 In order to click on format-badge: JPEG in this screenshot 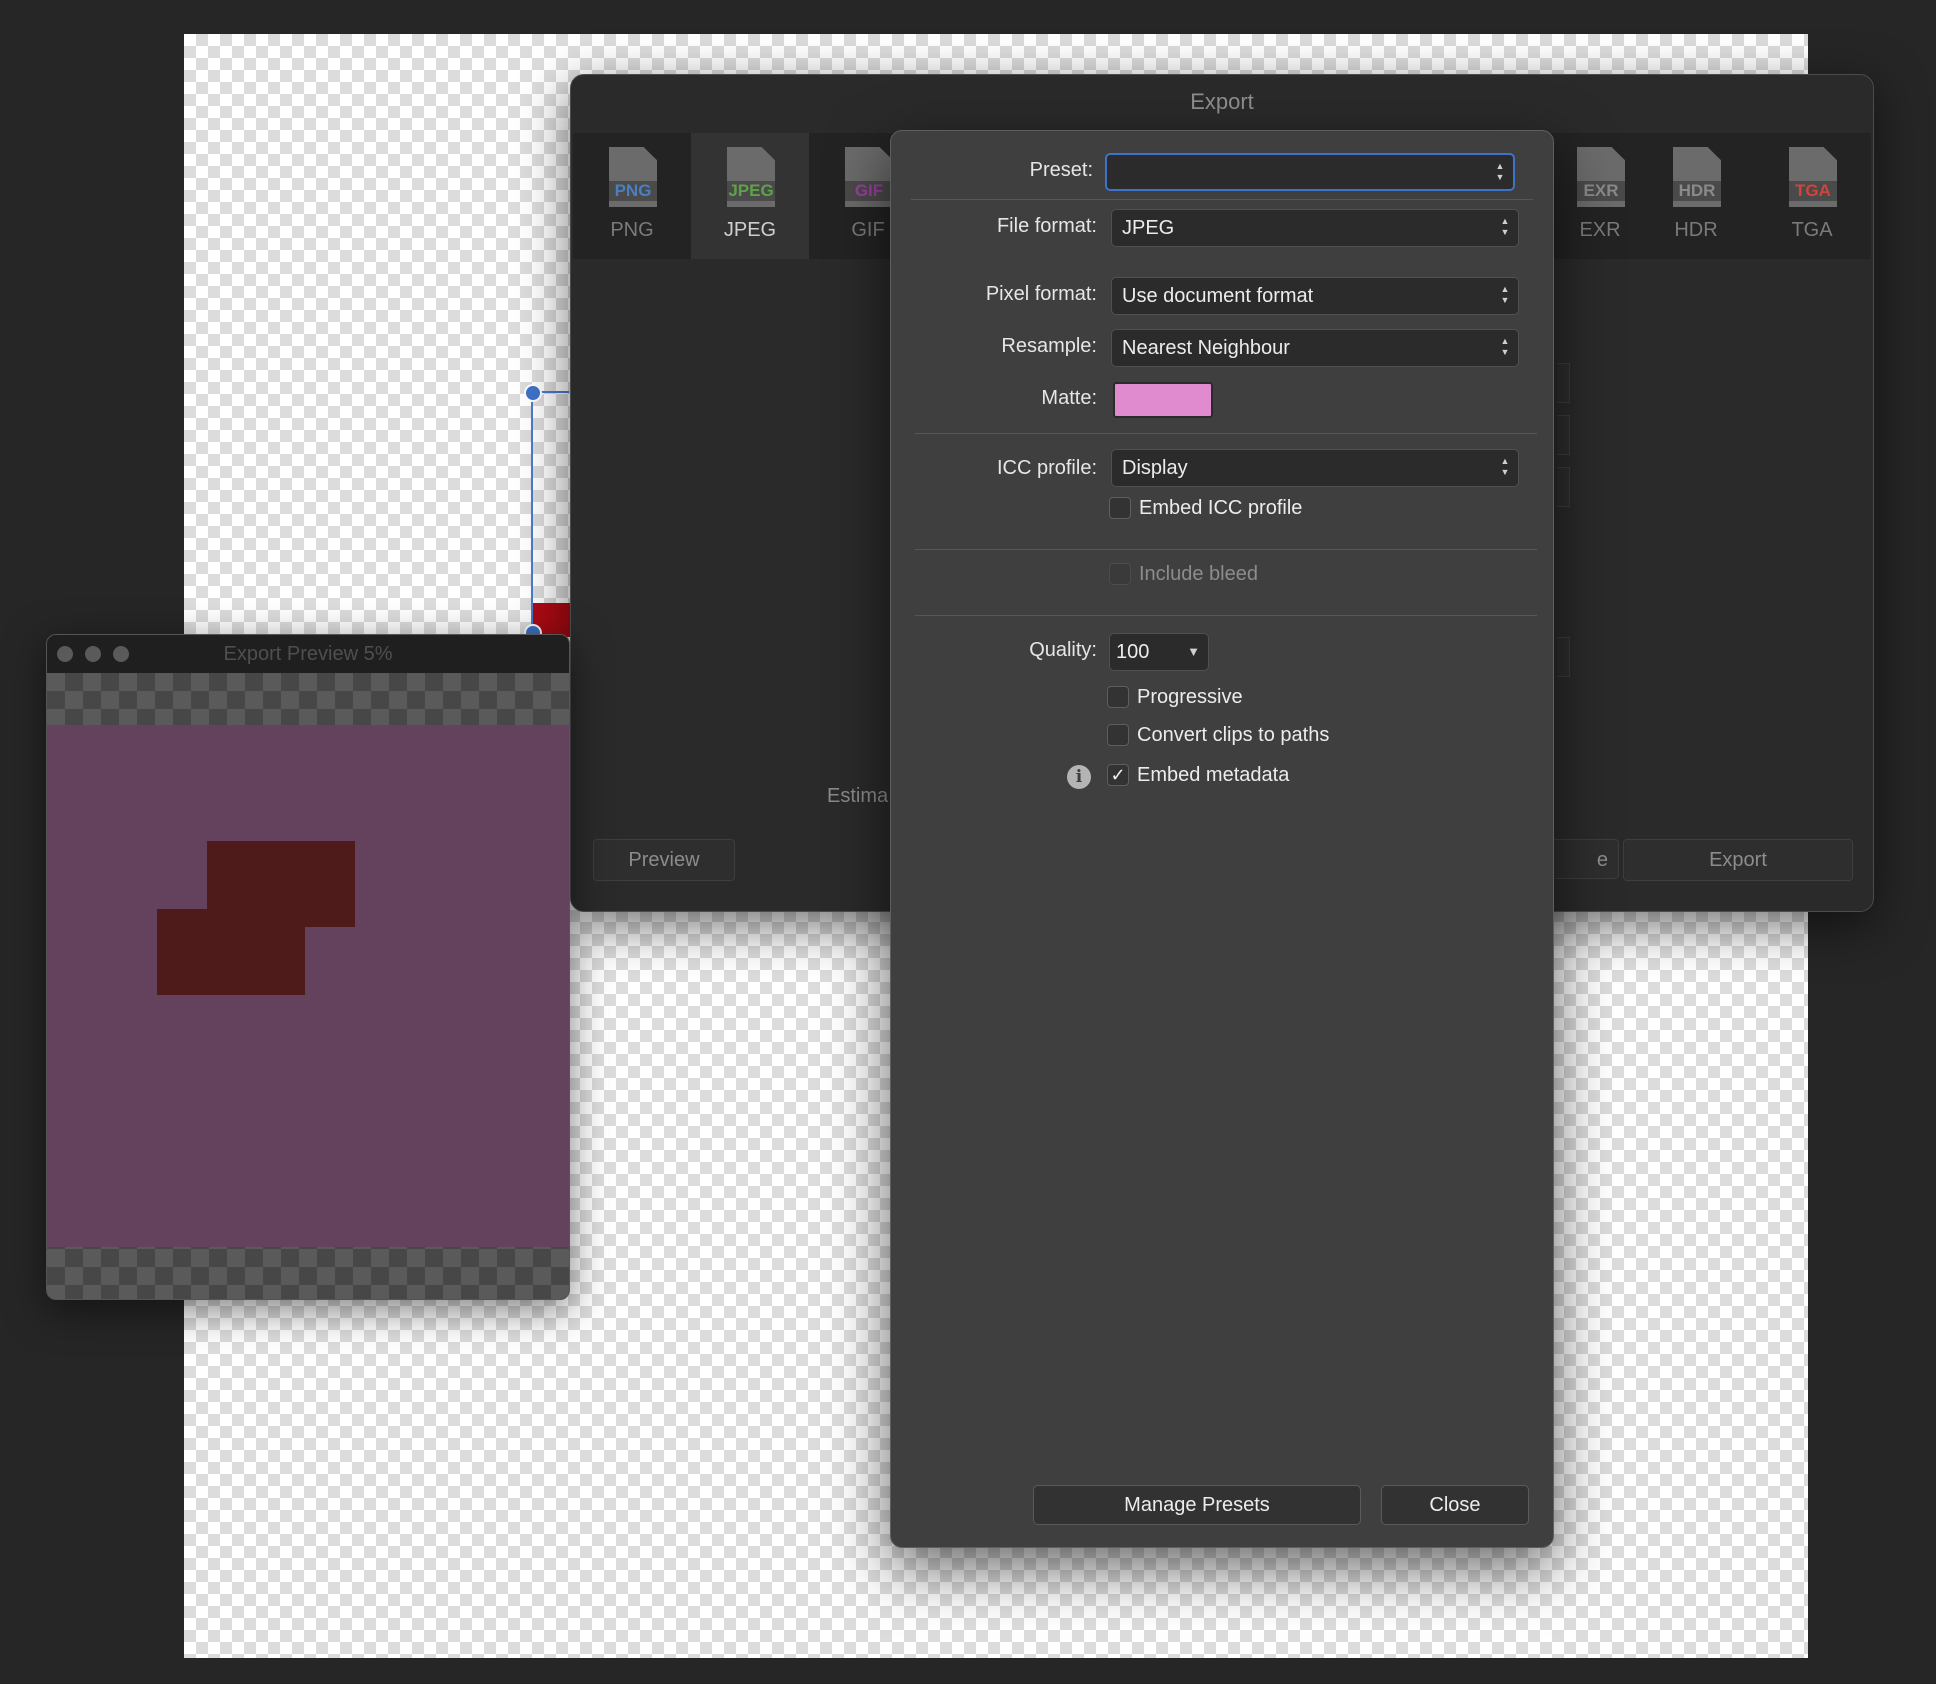, I will do `click(751, 191)`.